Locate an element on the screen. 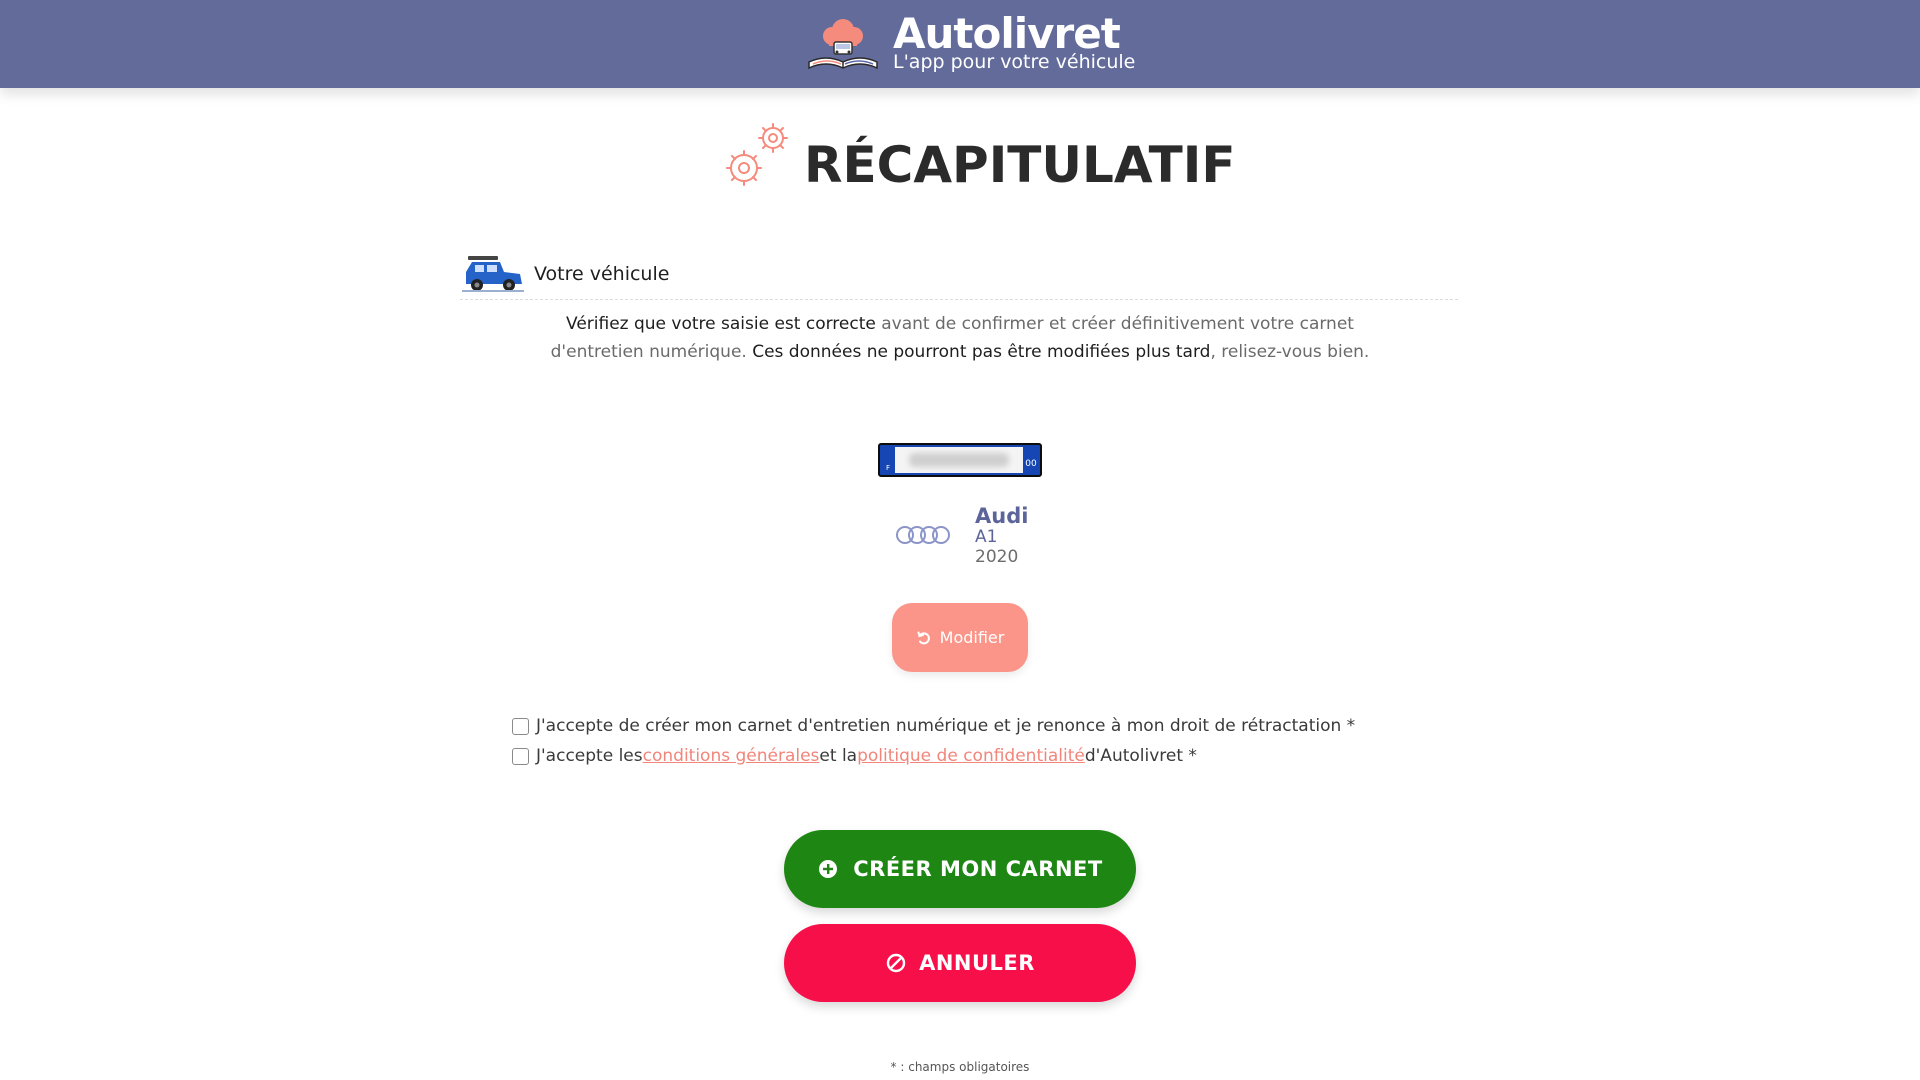 The width and height of the screenshot is (1920, 1080). cancel-button: ANNULER is located at coordinates (960, 963).